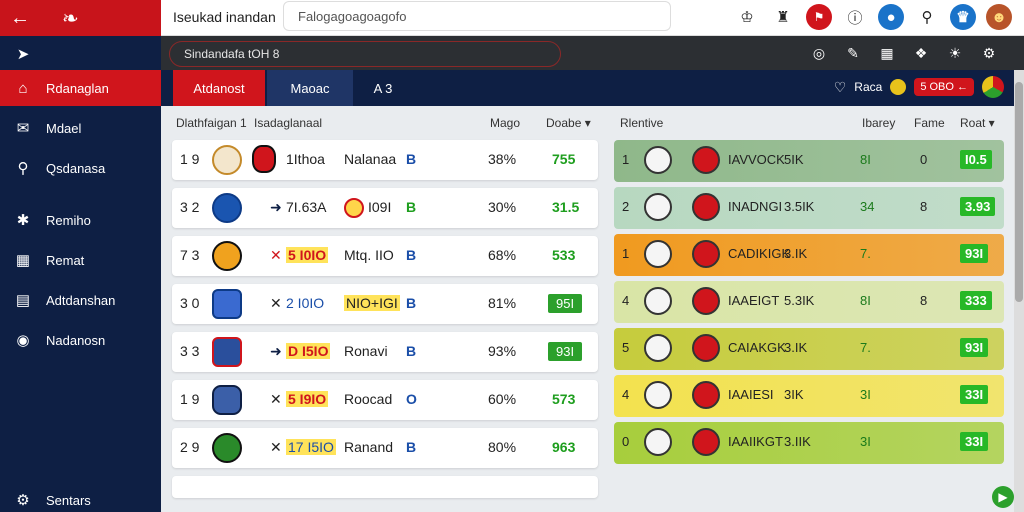 This screenshot has height=512, width=1024. What do you see at coordinates (898, 87) in the screenshot?
I see `ball-icon` at bounding box center [898, 87].